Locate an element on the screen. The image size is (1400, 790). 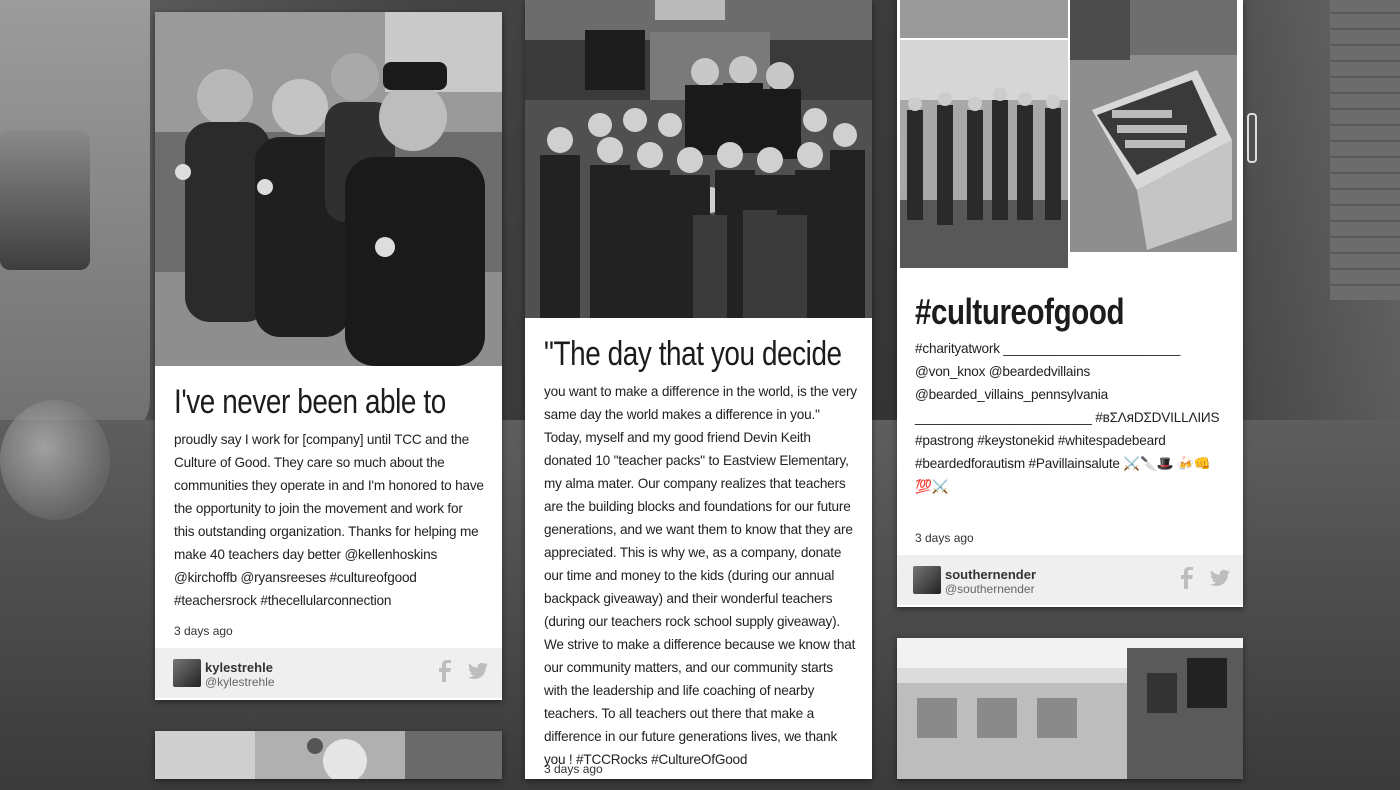
post-headline: #cultureofgood is located at coordinates (1020, 311).